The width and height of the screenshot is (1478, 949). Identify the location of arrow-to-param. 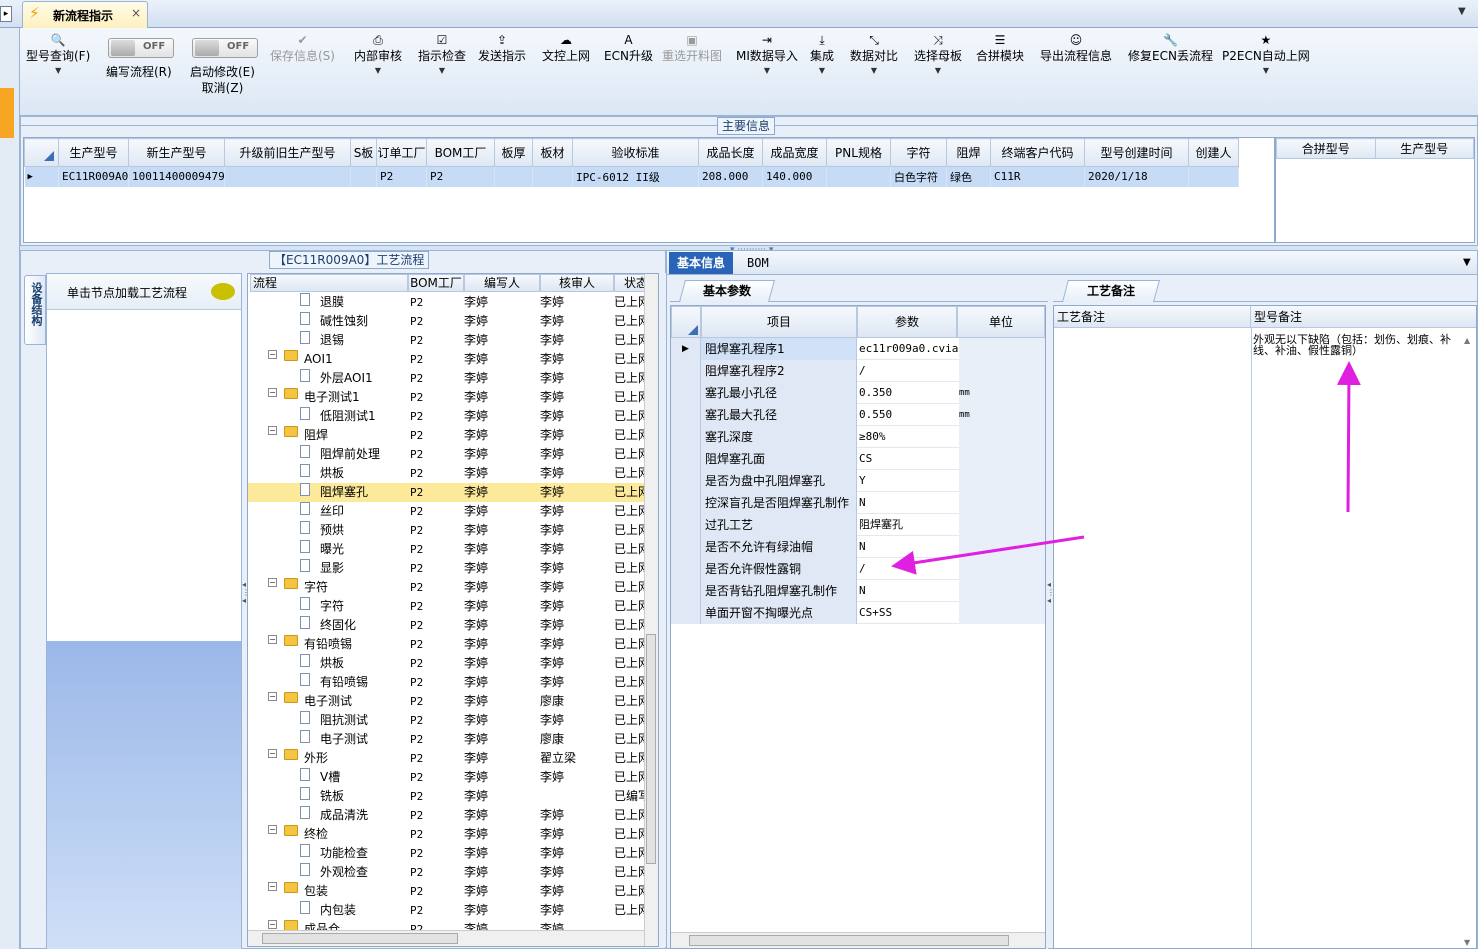
(988, 555).